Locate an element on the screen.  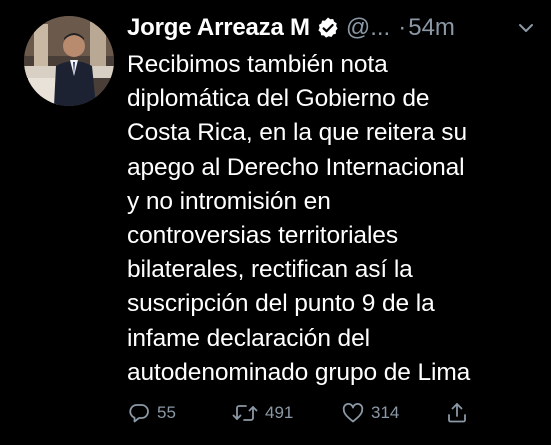
tweet-text-line: diplomática del Gobierno de is located at coordinates (278, 99).